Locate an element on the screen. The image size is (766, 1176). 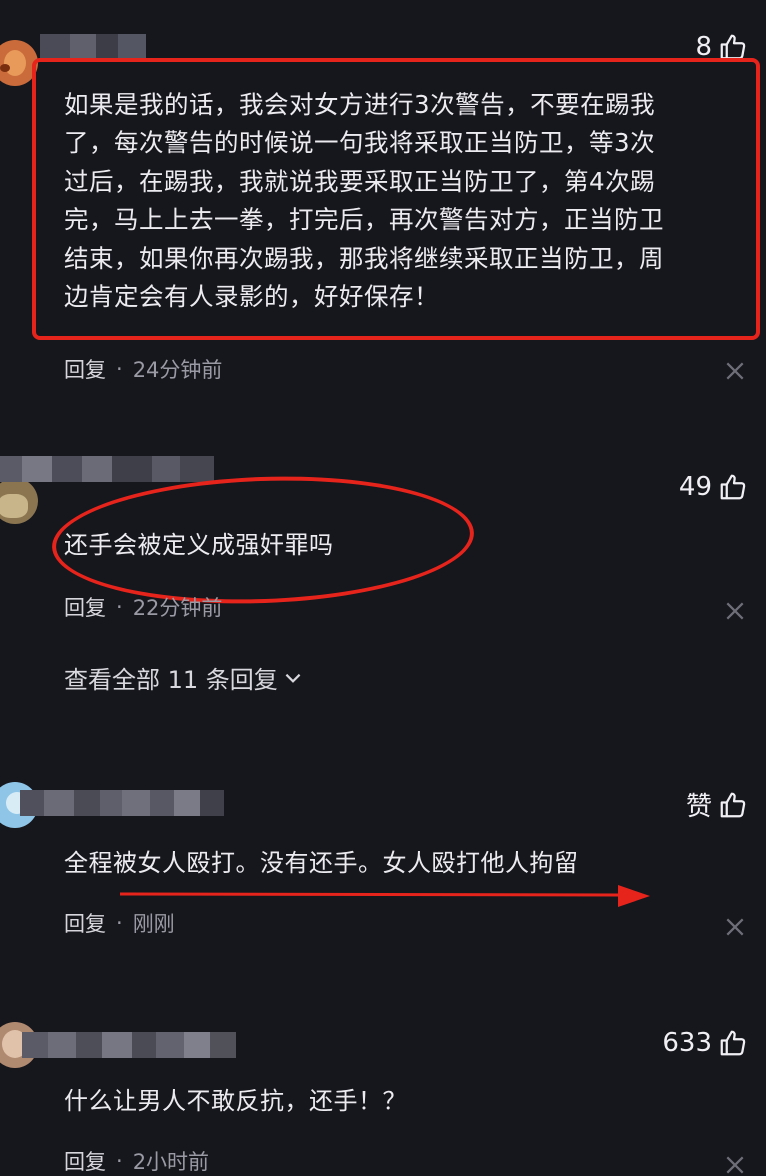
like-count: 633 is located at coordinates (687, 1043).